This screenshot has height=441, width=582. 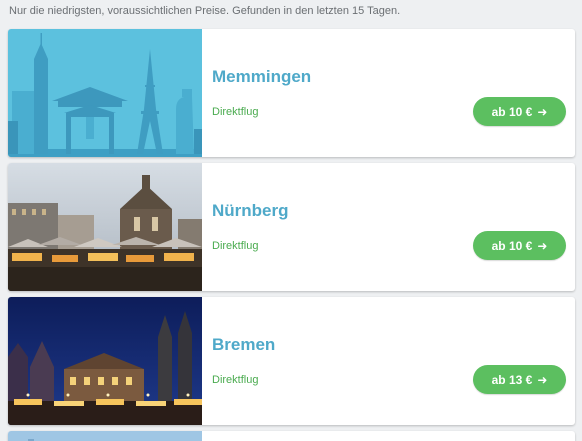 I want to click on destination-image-memmingen, so click(x=105, y=93).